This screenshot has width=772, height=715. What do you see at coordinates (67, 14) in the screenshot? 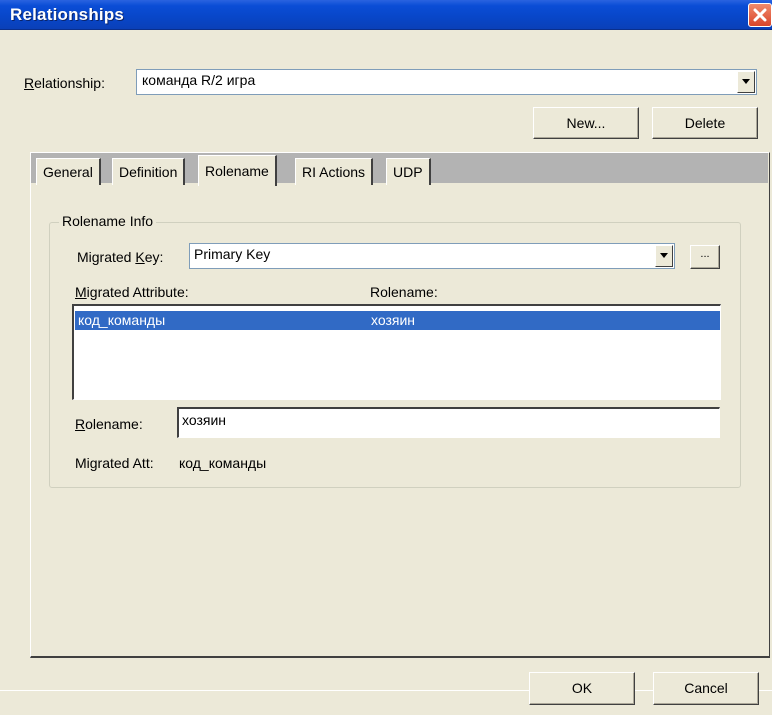
I see `window-title: Relationships` at bounding box center [67, 14].